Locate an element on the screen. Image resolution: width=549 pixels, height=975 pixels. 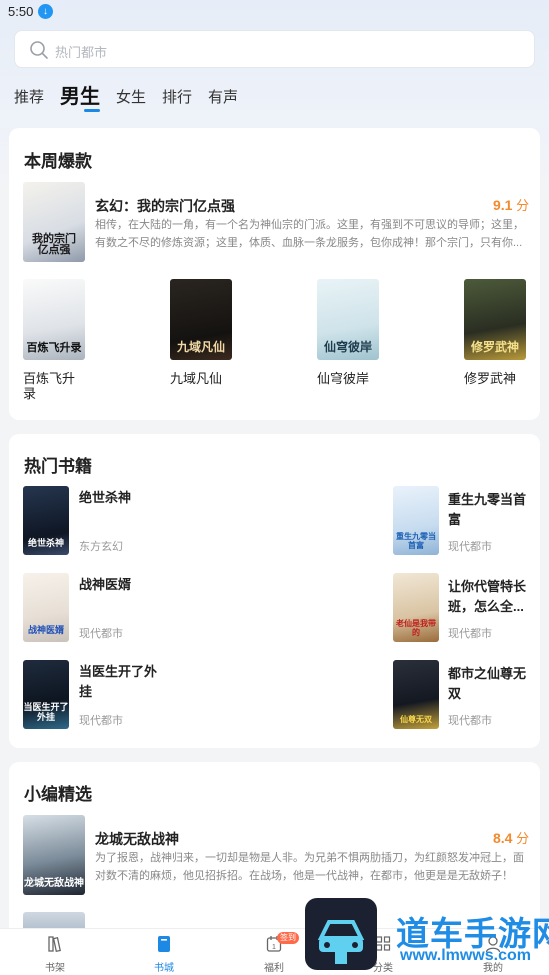
bookshelf-icon is located at coordinates (54, 944).